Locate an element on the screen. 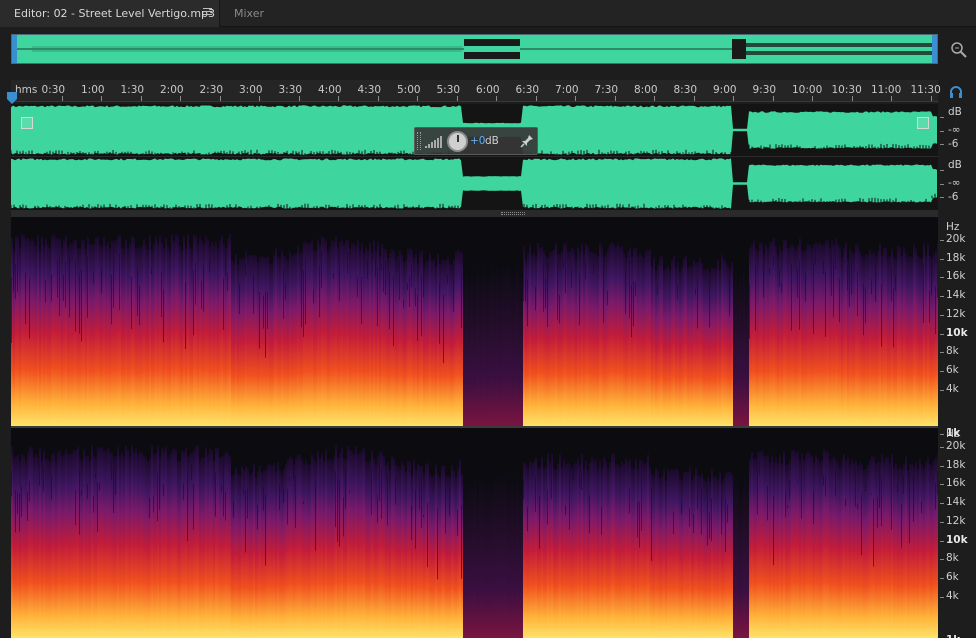  ruler-label: 2:30 is located at coordinates (211, 90).